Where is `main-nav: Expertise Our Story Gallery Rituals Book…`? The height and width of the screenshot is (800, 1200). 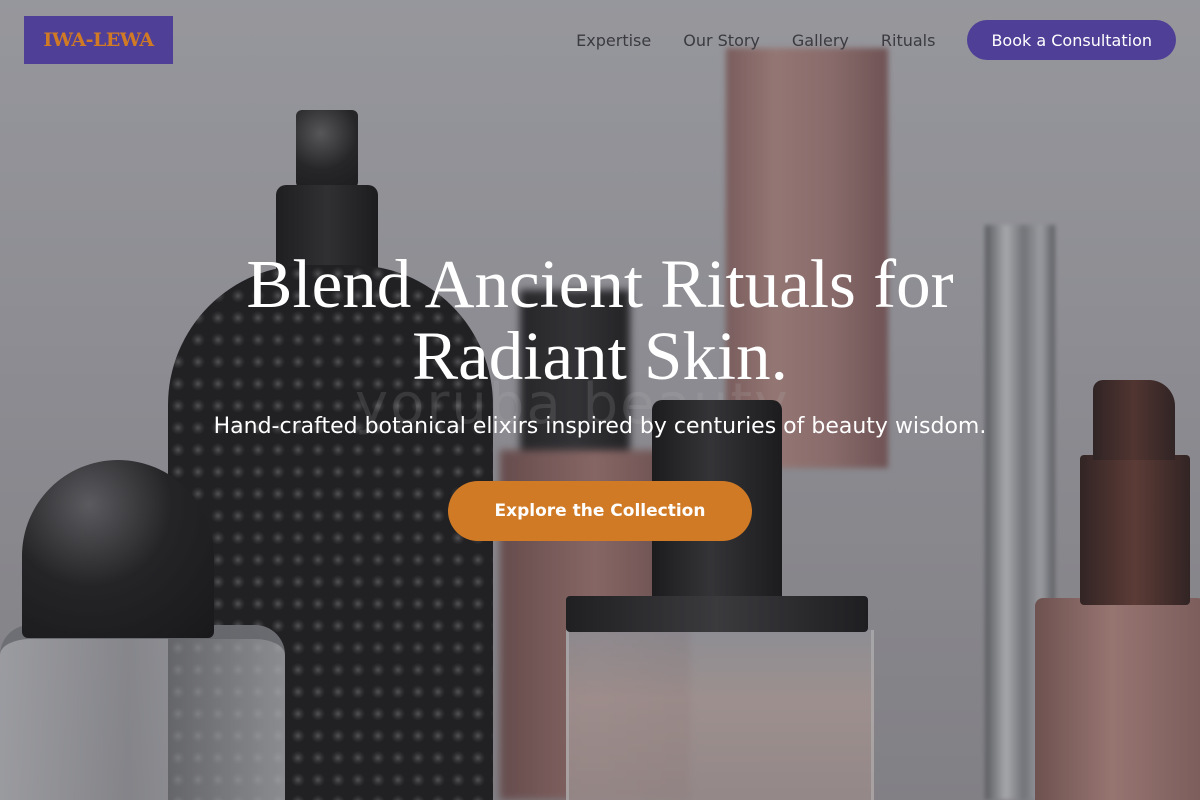
main-nav: Expertise Our Story Gallery Rituals Book… is located at coordinates (876, 40).